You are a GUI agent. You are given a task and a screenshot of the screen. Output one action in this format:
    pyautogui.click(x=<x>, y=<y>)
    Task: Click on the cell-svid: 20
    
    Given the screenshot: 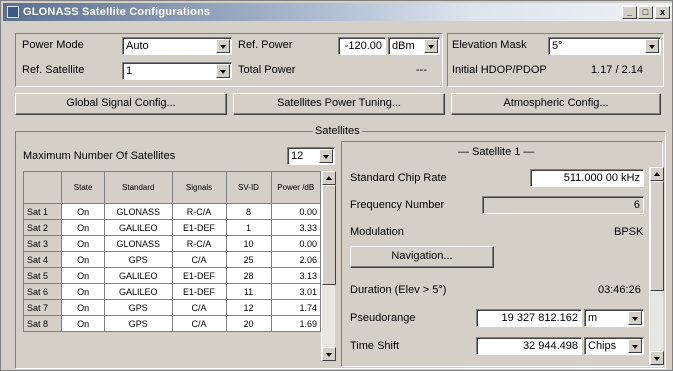 What is the action you would take?
    pyautogui.click(x=248, y=323)
    